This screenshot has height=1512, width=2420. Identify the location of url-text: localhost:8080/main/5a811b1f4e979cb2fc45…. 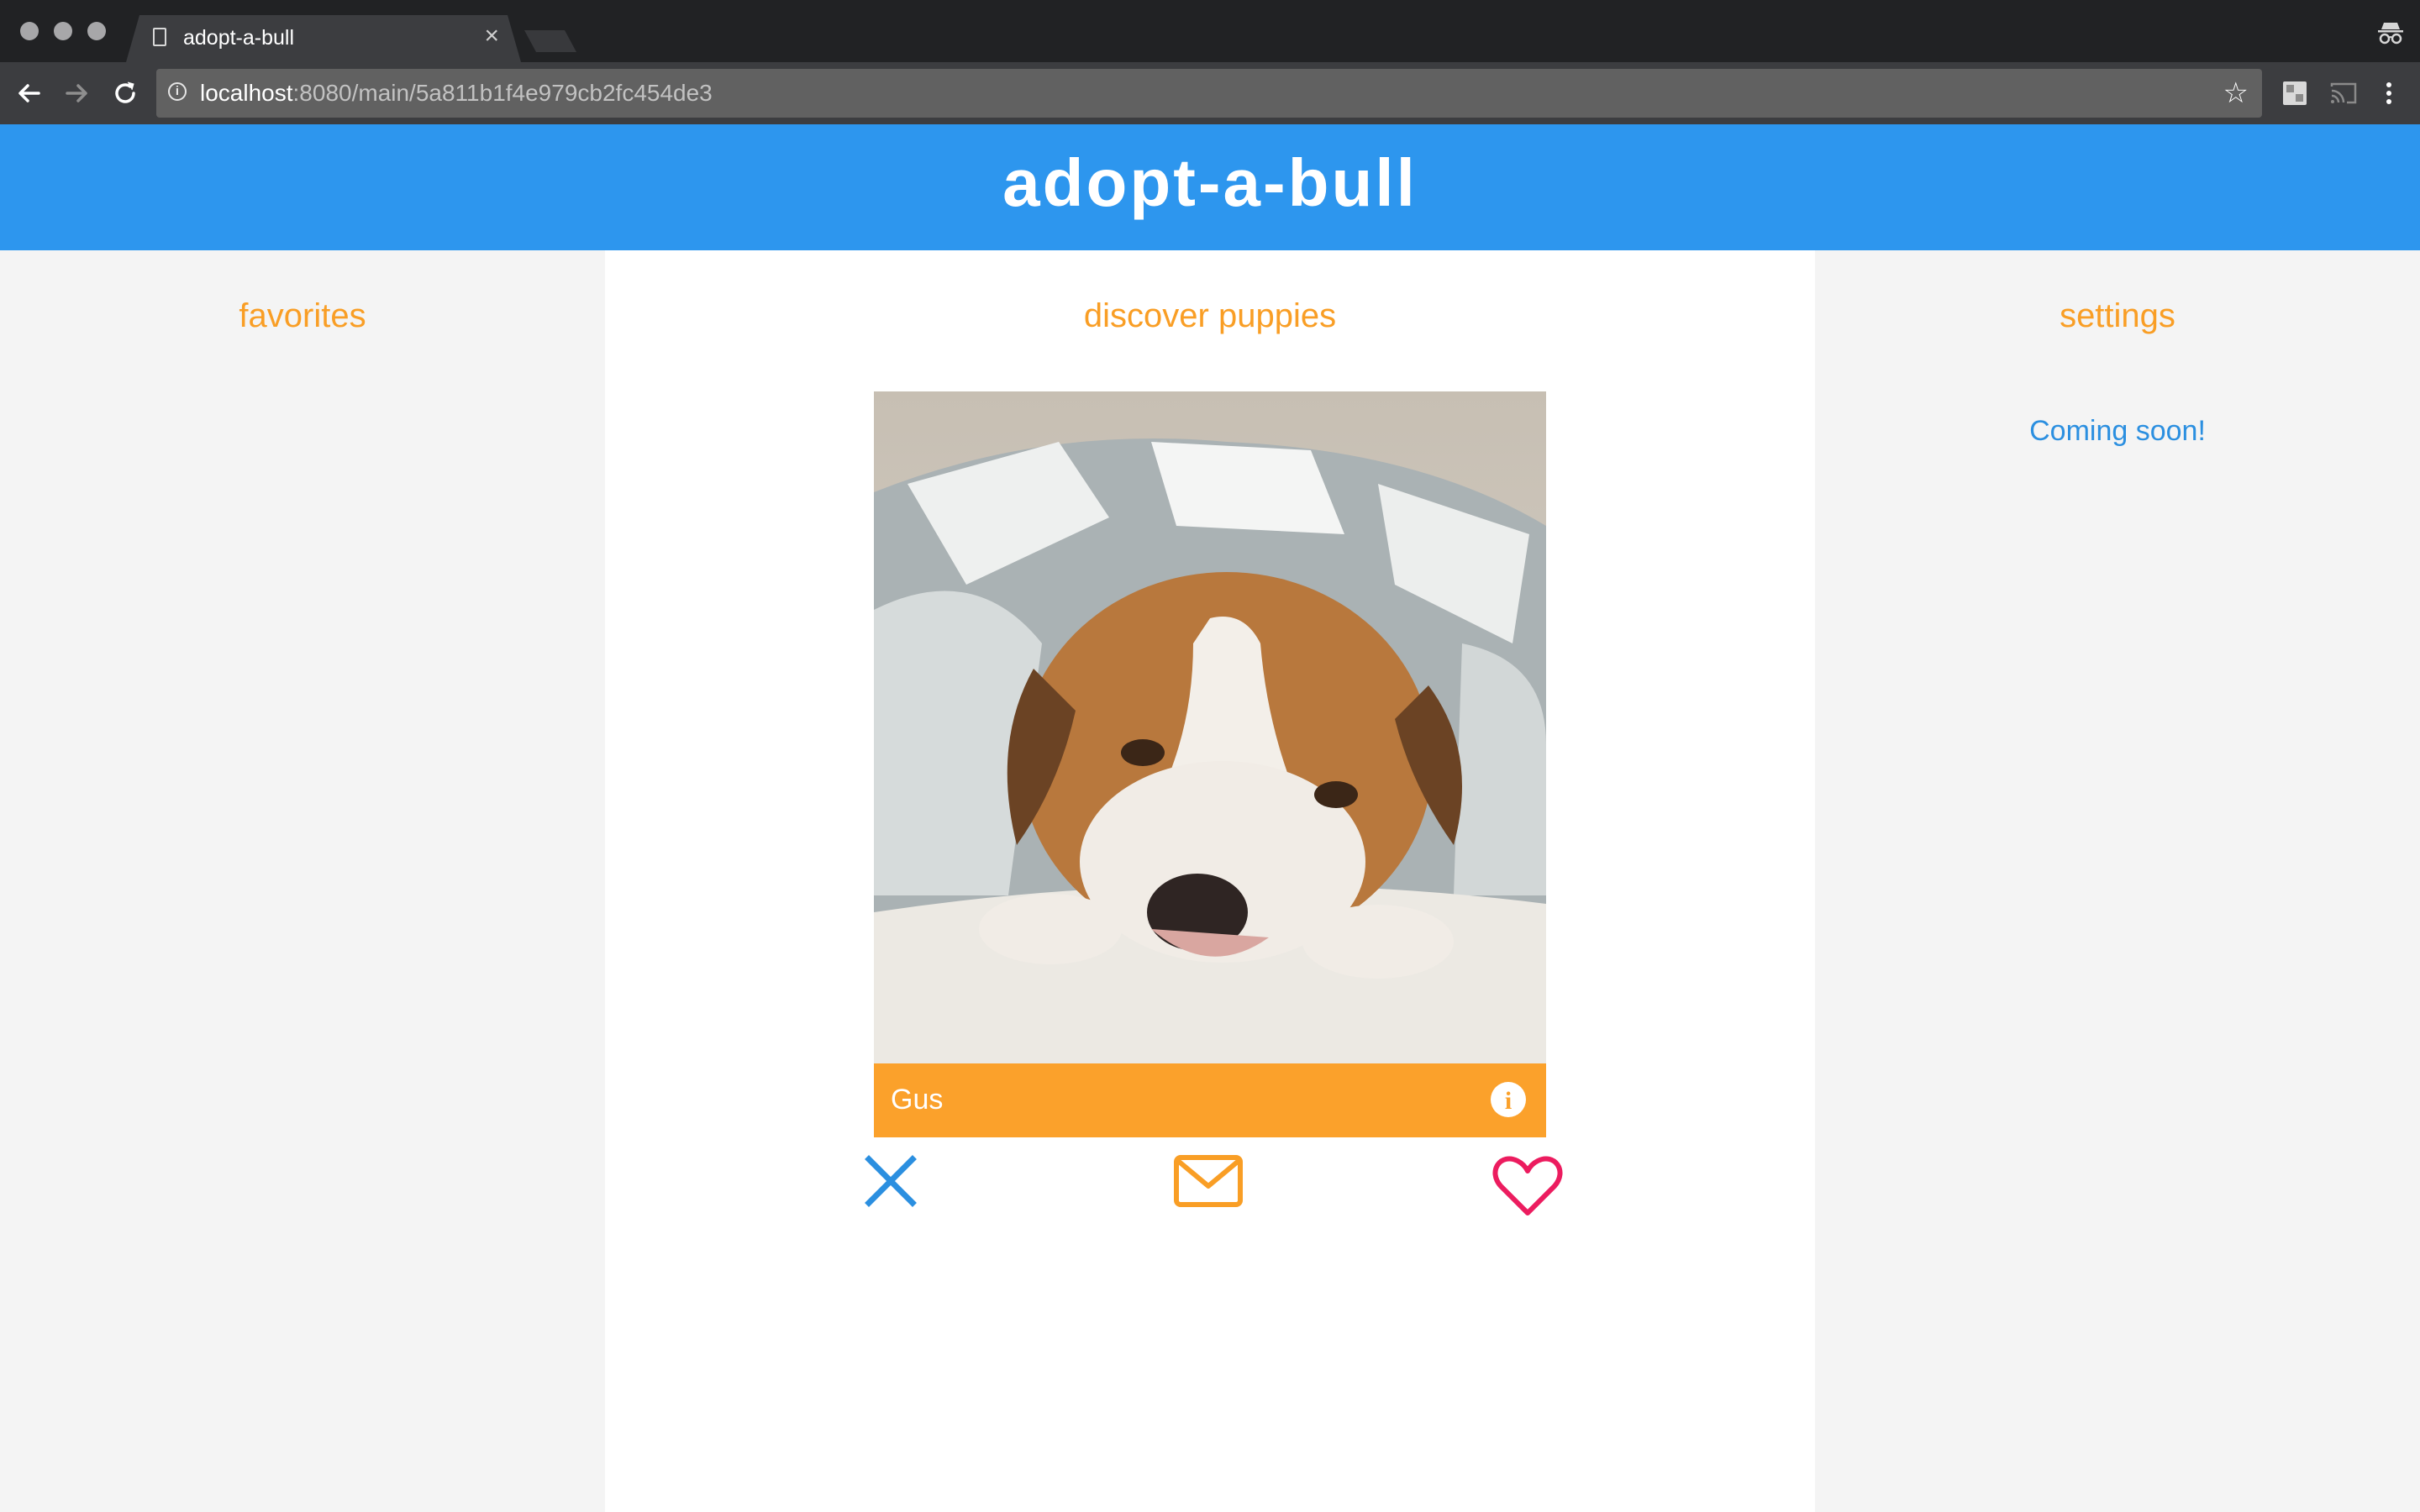
(456, 93).